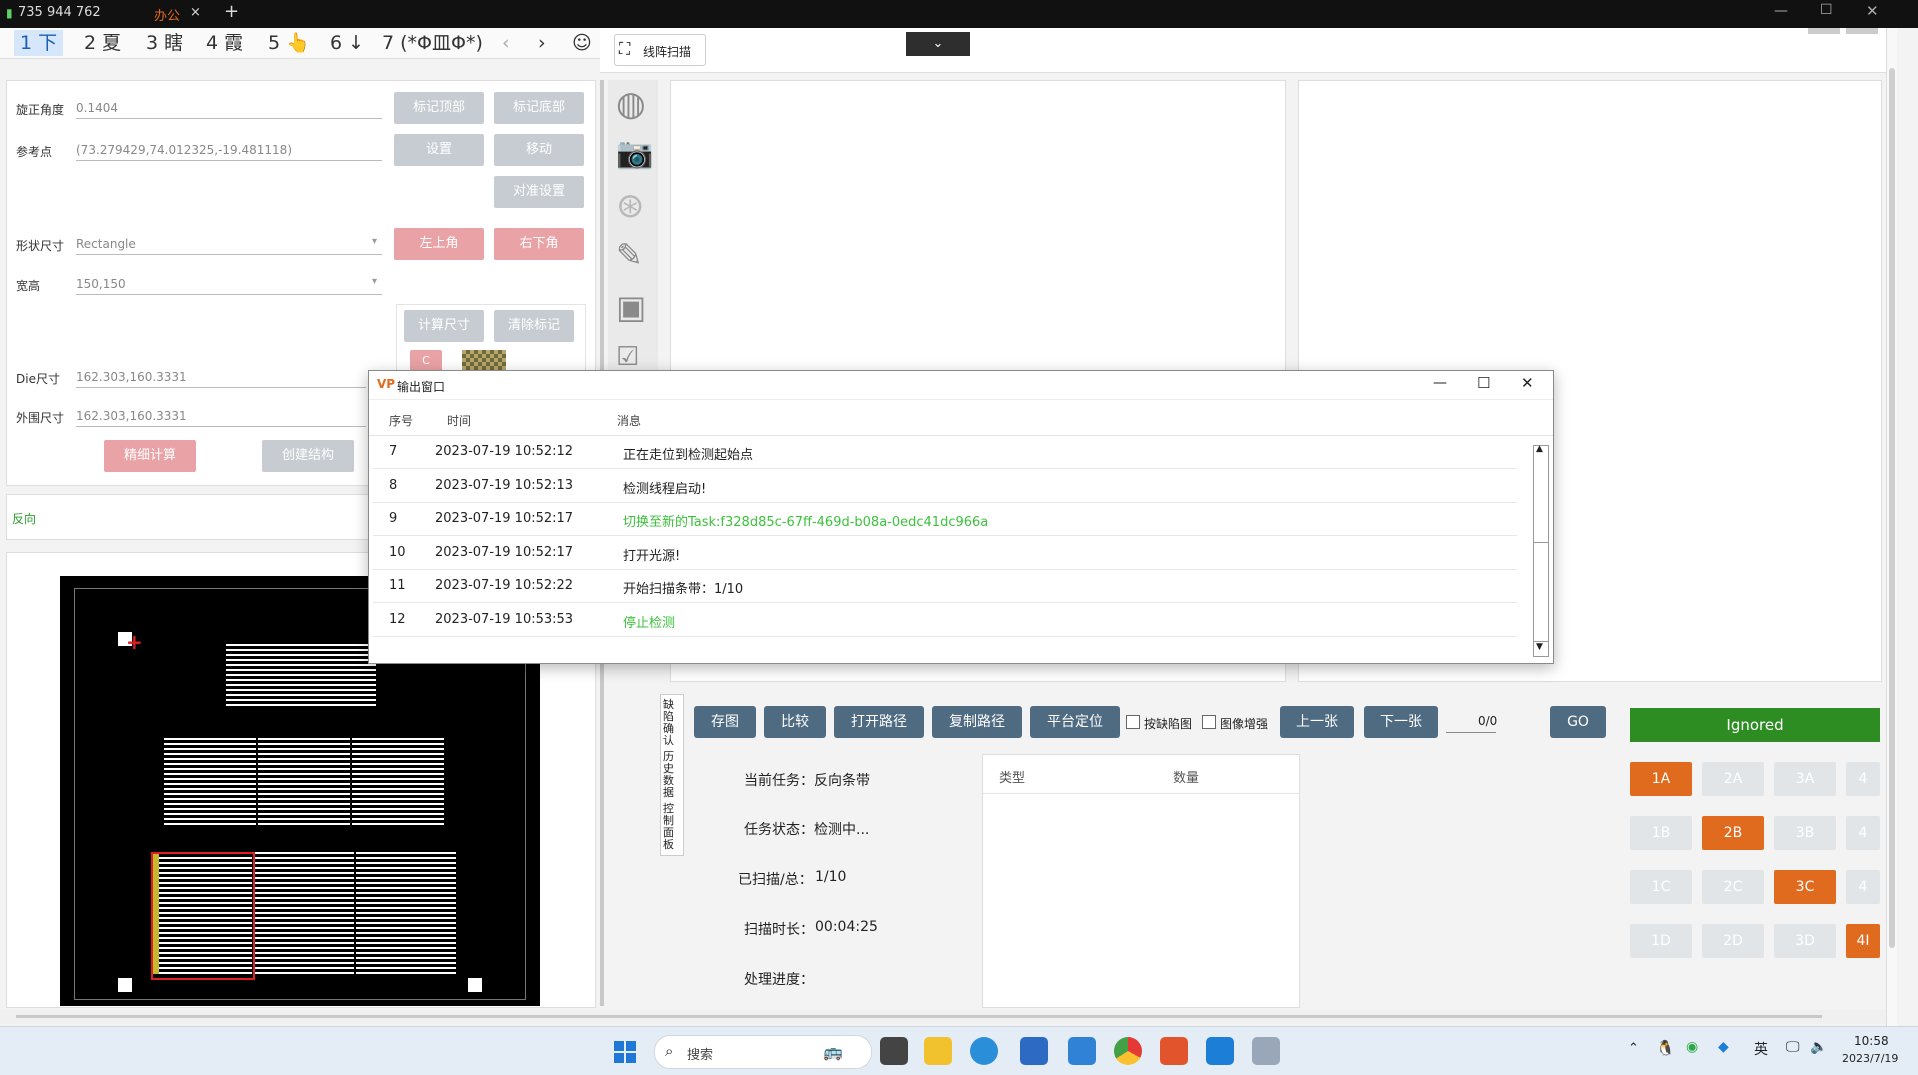  What do you see at coordinates (1075, 722) in the screenshot?
I see `platform-locate-button: 平台定位` at bounding box center [1075, 722].